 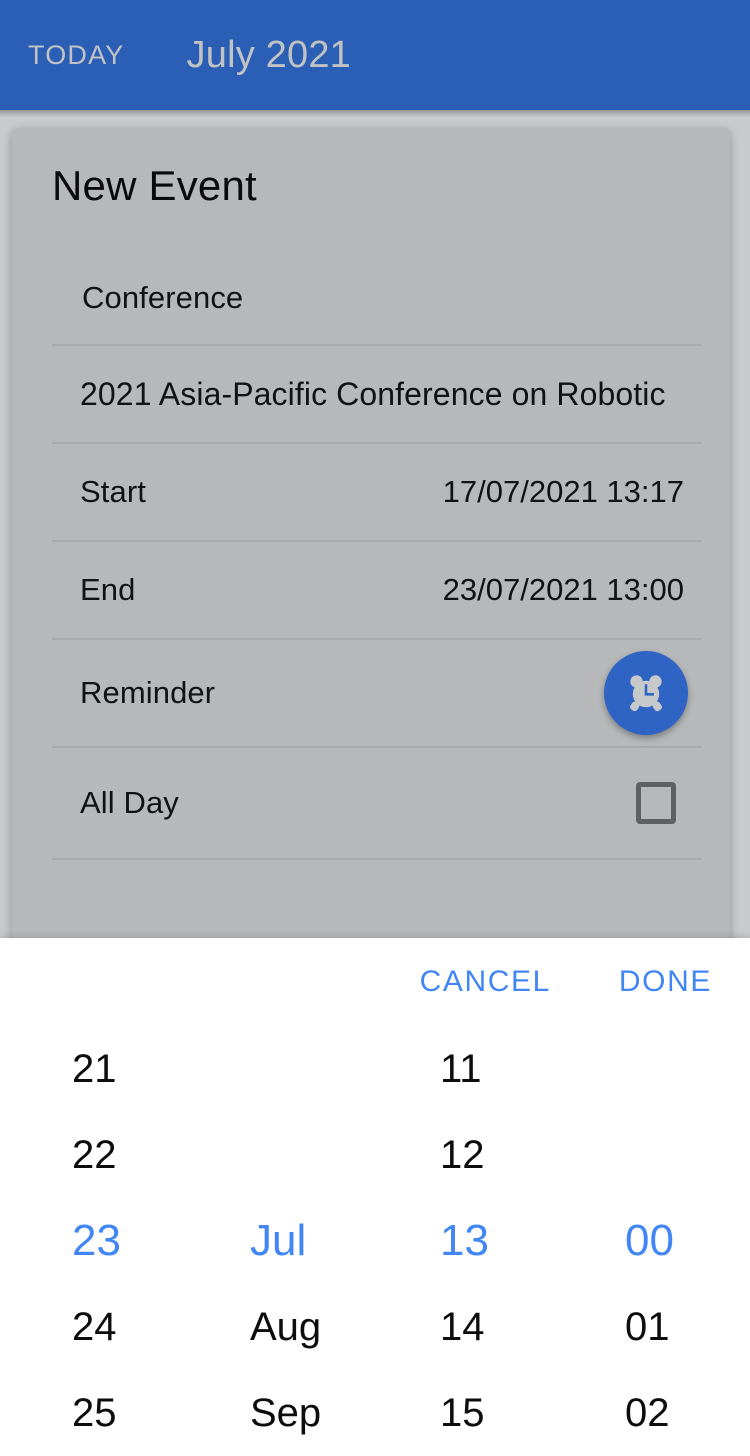 I want to click on end-value: 23/07/2021 13:00, so click(x=572, y=590).